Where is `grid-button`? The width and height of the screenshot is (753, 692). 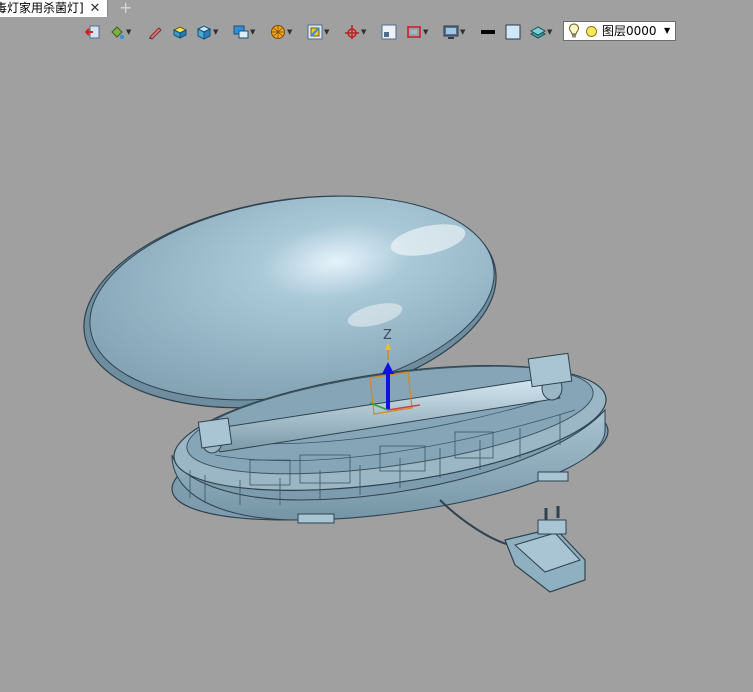
grid-button is located at coordinates (389, 32).